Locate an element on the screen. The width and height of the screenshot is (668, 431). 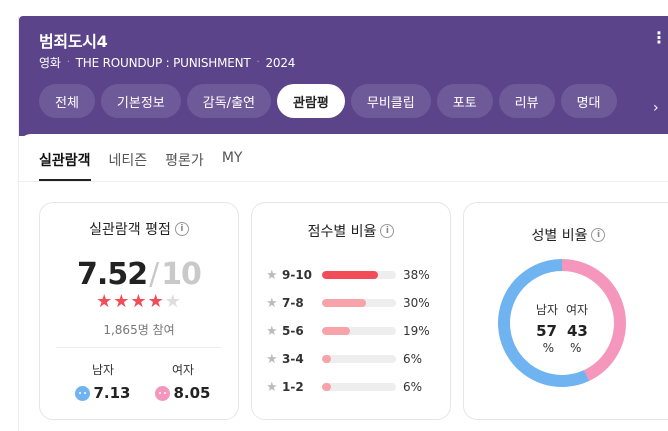
distribution-percent: 19% is located at coordinates (416, 331).